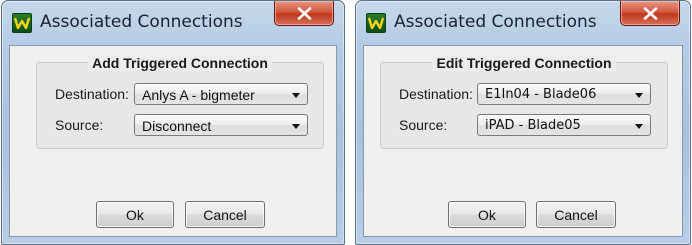  I want to click on destination-value: E1In04 - Blade06, so click(541, 94).